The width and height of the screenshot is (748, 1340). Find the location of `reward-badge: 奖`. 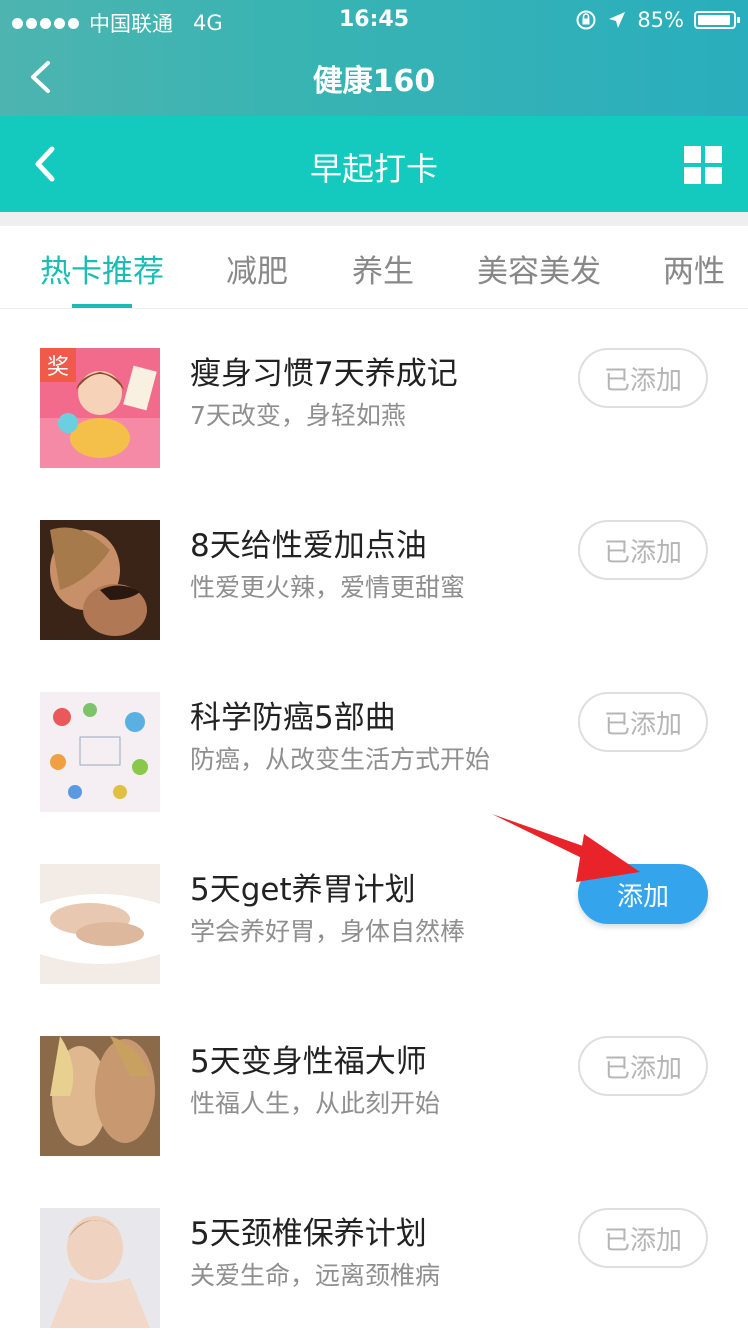

reward-badge: 奖 is located at coordinates (58, 365).